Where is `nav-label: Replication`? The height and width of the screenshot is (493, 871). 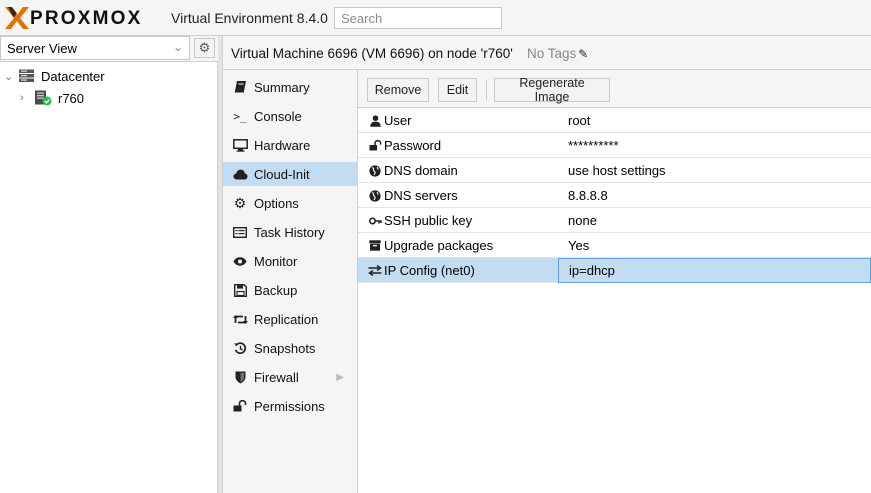 nav-label: Replication is located at coordinates (286, 319).